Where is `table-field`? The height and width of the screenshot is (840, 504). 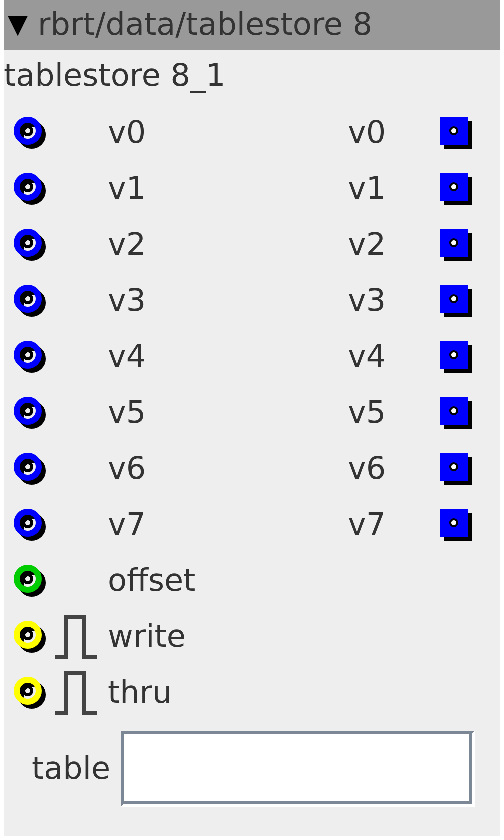
table-field is located at coordinates (297, 769).